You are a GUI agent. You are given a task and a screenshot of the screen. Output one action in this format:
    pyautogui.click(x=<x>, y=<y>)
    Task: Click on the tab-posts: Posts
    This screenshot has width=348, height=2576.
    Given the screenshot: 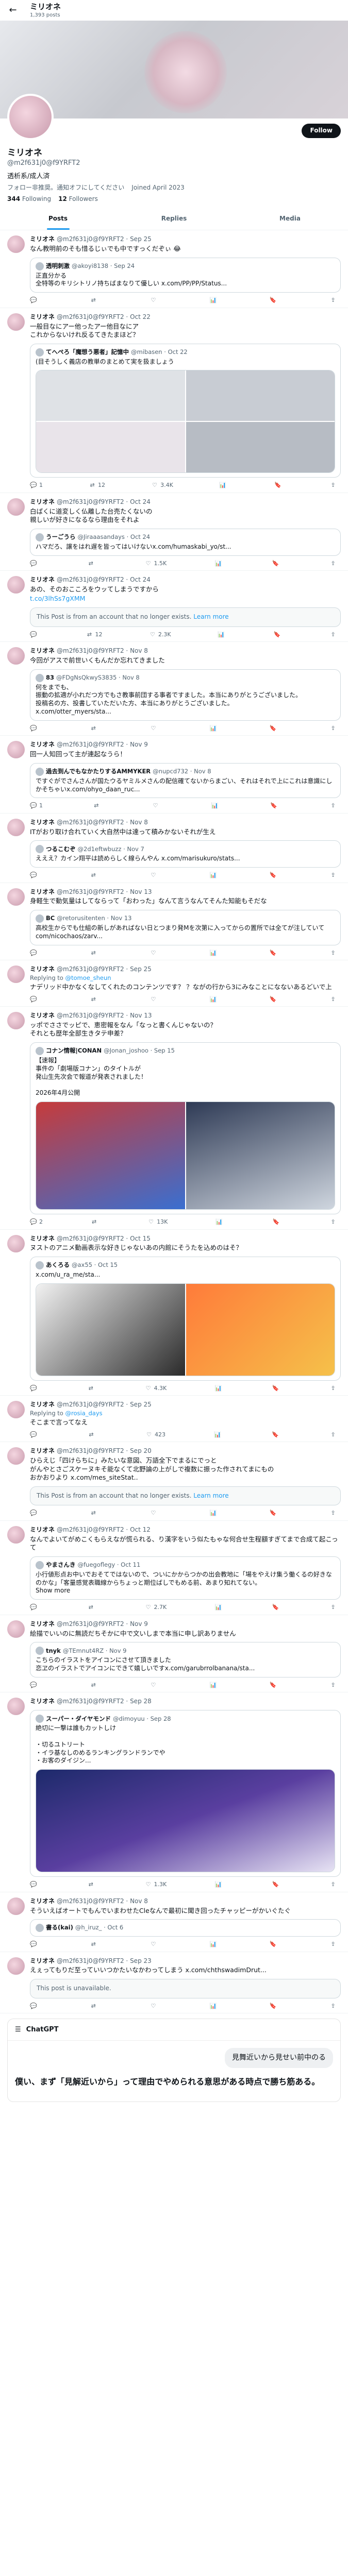 What is the action you would take?
    pyautogui.click(x=58, y=219)
    